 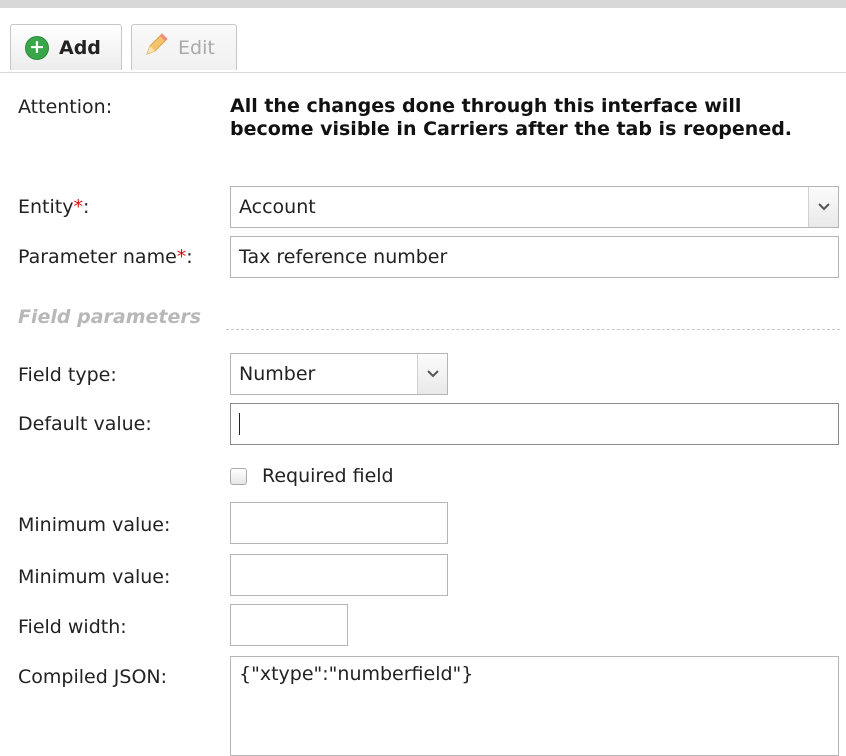 What do you see at coordinates (534, 257) in the screenshot?
I see `parameter-name-input: Tax reference number` at bounding box center [534, 257].